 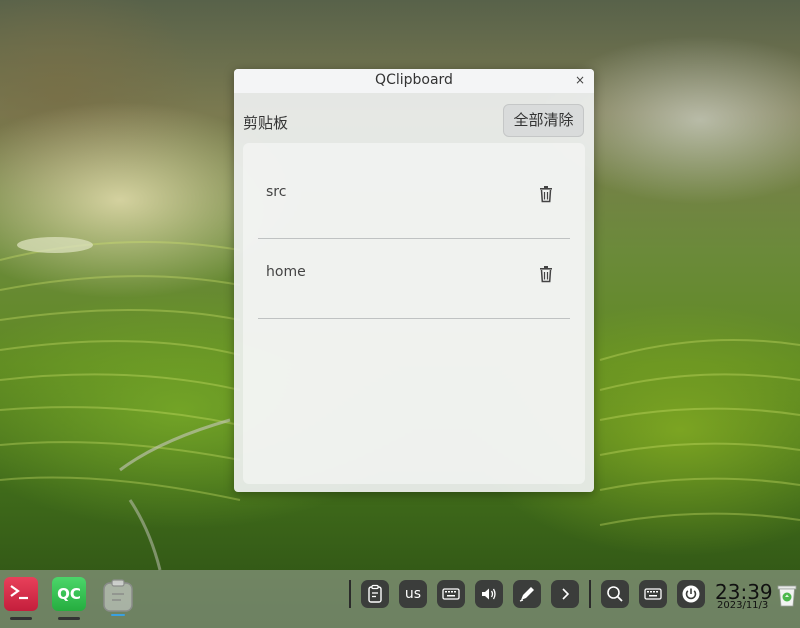 I want to click on clipboard-tray-button, so click(x=375, y=594).